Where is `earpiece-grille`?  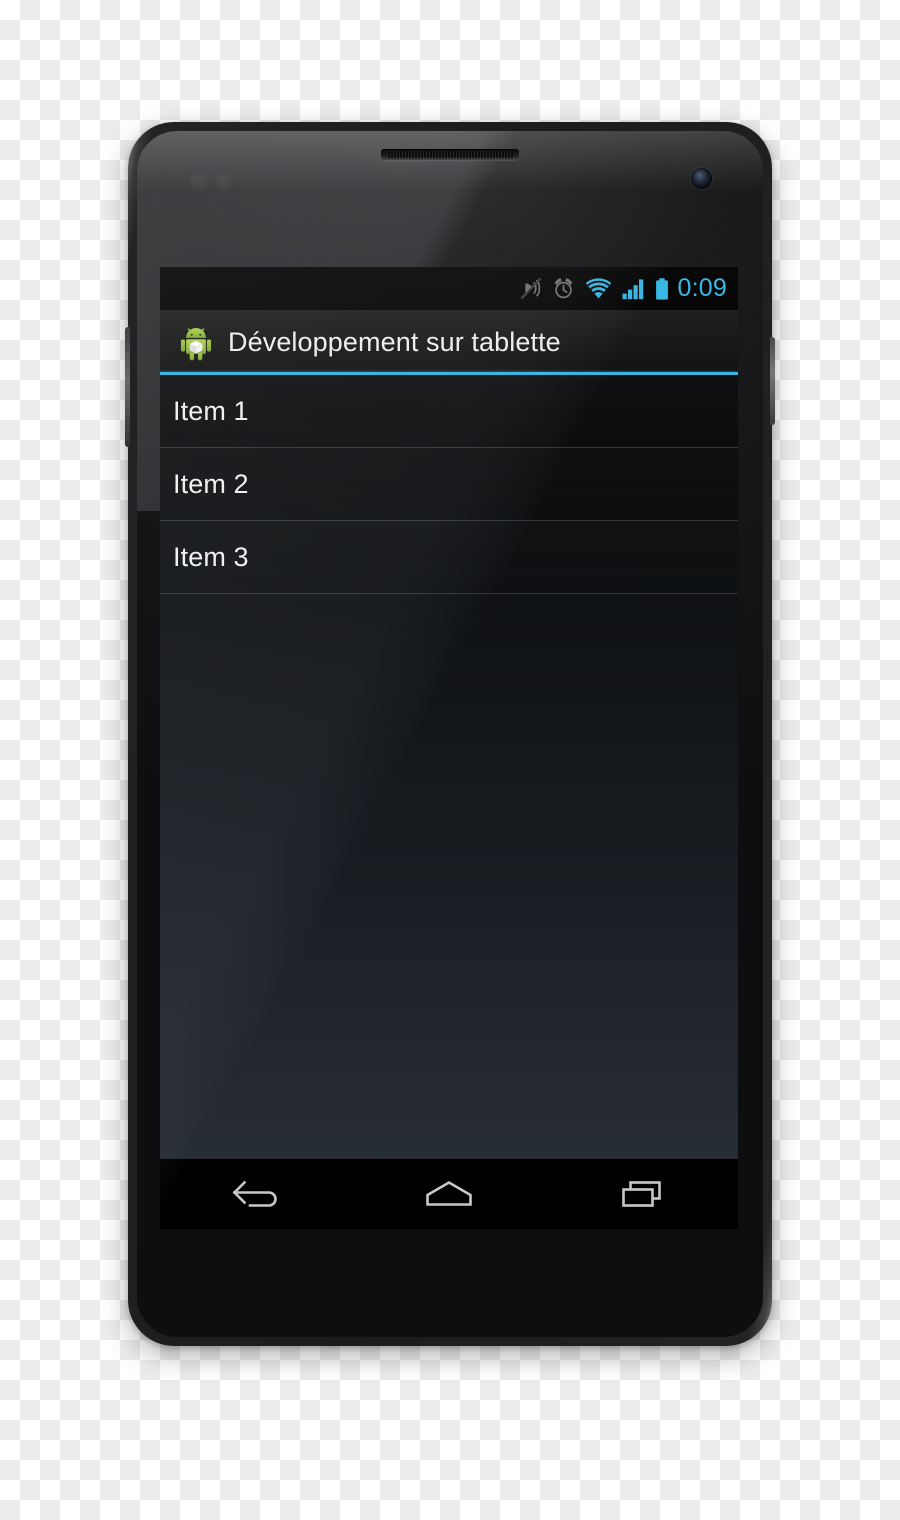
earpiece-grille is located at coordinates (450, 154).